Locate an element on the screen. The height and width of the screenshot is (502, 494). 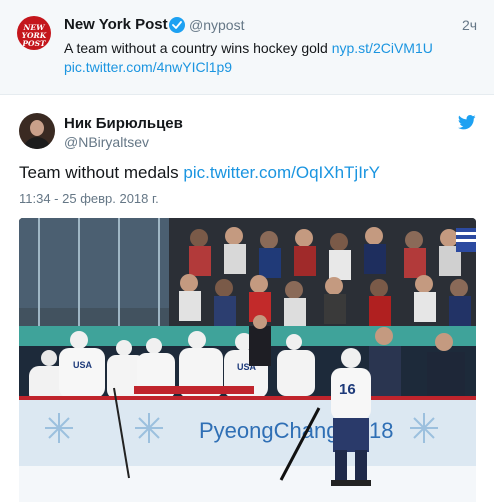
nypost-avatar: NEW YORK POST is located at coordinates (34, 33).